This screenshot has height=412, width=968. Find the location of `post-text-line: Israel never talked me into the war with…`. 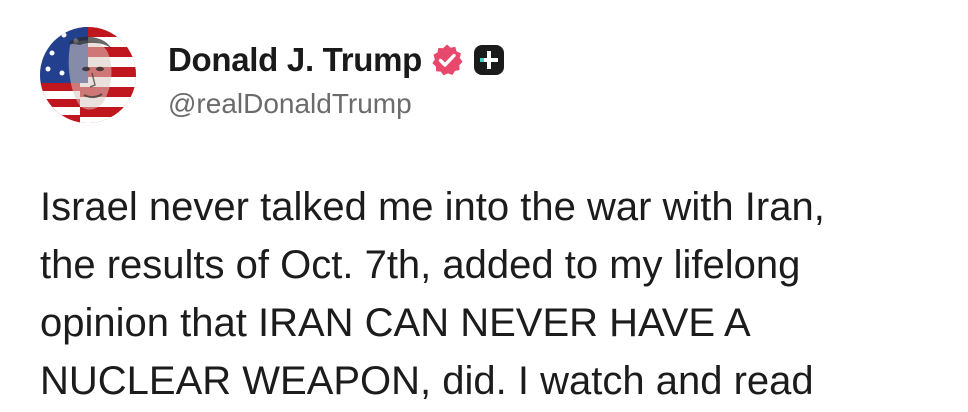

post-text-line: Israel never talked me into the war with… is located at coordinates (432, 207).